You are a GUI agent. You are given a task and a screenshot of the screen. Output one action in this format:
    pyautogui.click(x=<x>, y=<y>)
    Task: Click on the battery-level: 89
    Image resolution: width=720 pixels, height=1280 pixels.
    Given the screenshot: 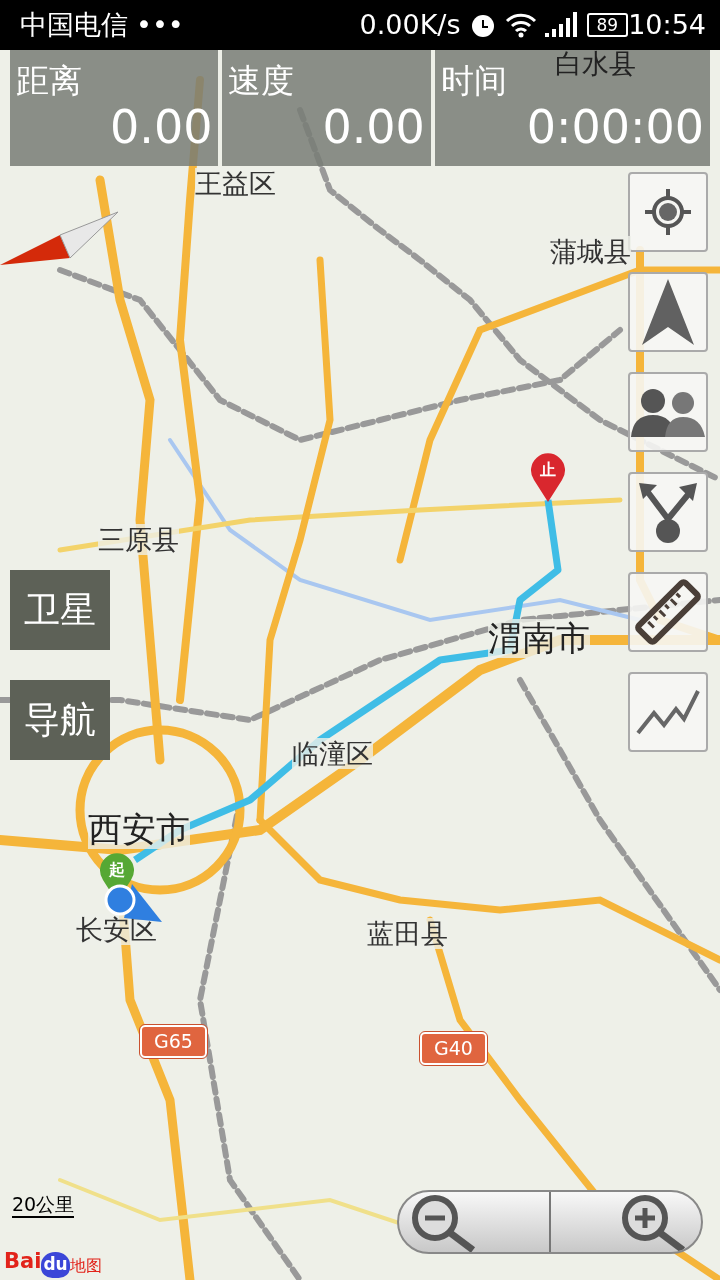 What is the action you would take?
    pyautogui.click(x=607, y=25)
    